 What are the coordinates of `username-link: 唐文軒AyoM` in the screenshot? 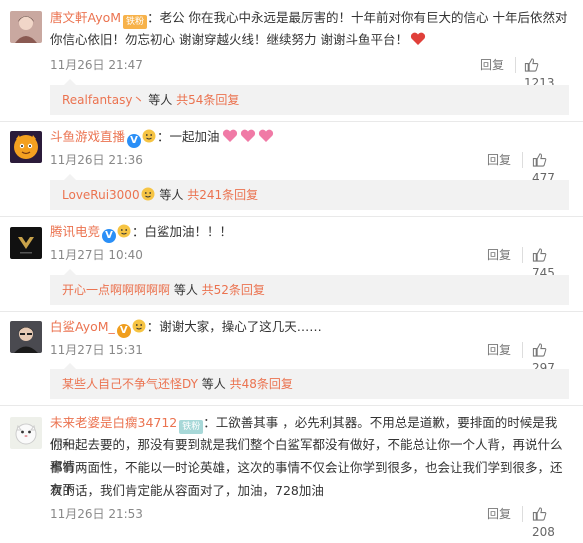 It's located at (85, 17).